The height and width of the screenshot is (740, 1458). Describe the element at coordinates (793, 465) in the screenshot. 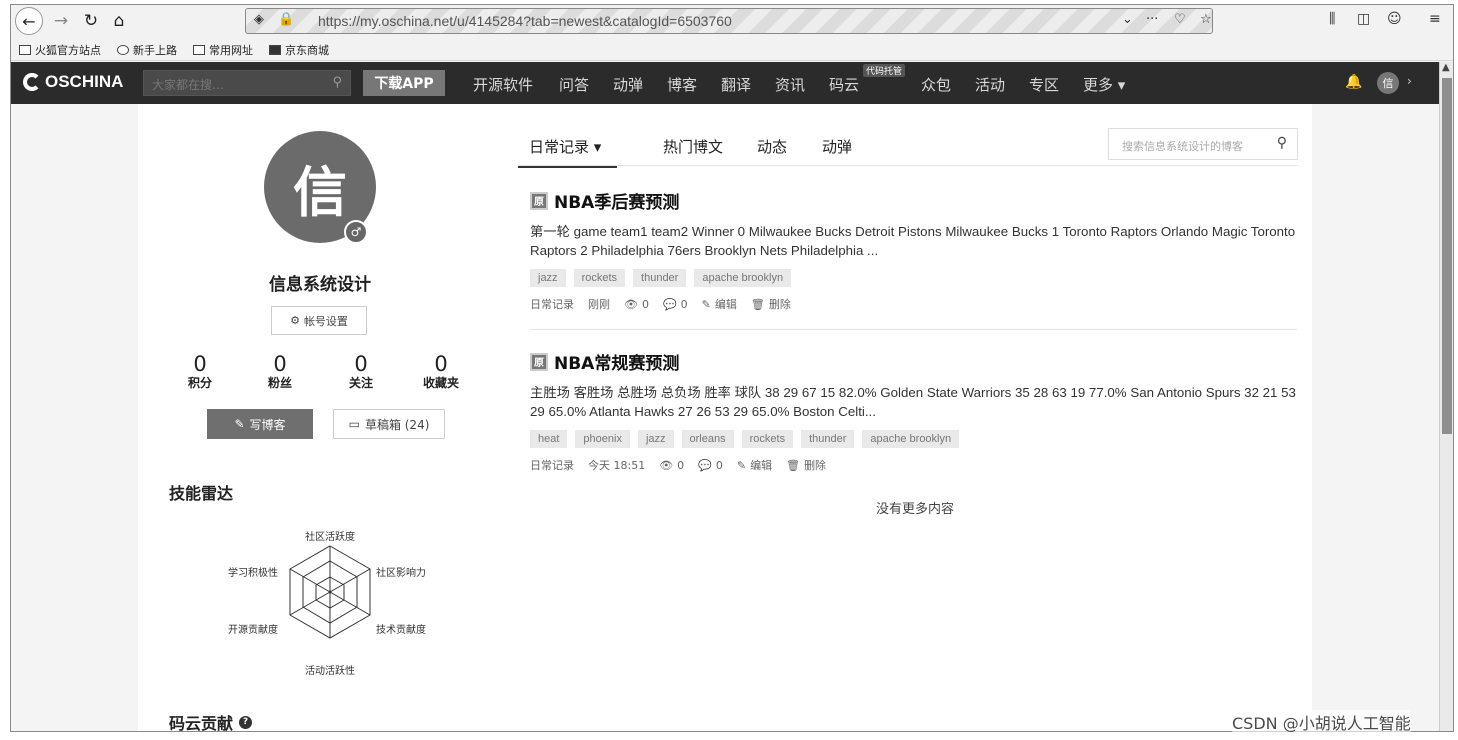

I see `trash-icon: 🗑` at that location.